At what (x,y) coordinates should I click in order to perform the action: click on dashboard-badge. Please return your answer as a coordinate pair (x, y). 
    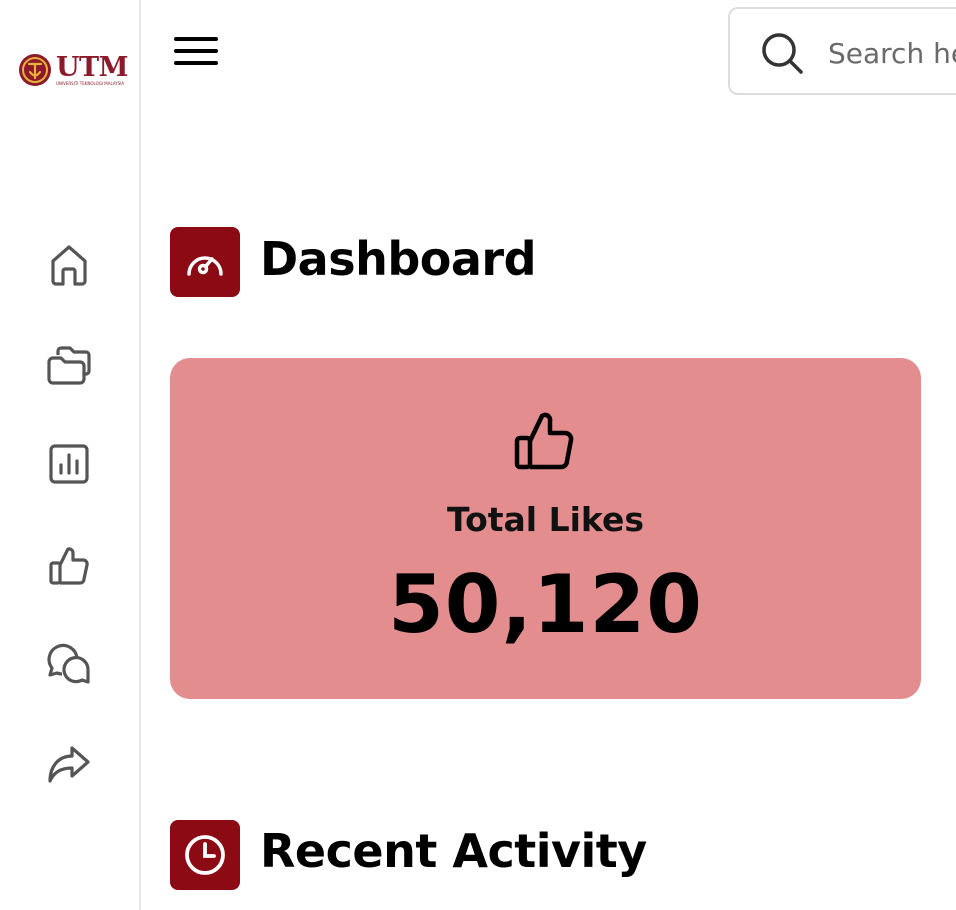
    Looking at the image, I should click on (205, 262).